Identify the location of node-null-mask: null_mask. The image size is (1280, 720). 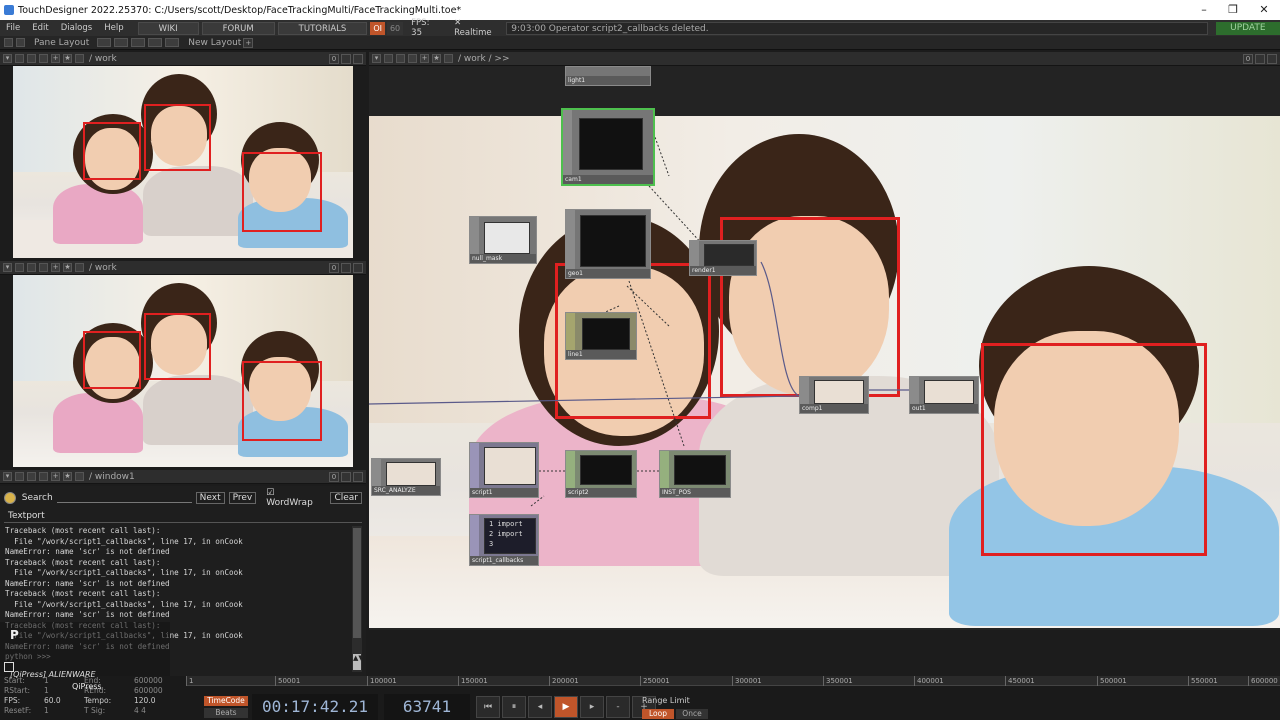
(503, 240).